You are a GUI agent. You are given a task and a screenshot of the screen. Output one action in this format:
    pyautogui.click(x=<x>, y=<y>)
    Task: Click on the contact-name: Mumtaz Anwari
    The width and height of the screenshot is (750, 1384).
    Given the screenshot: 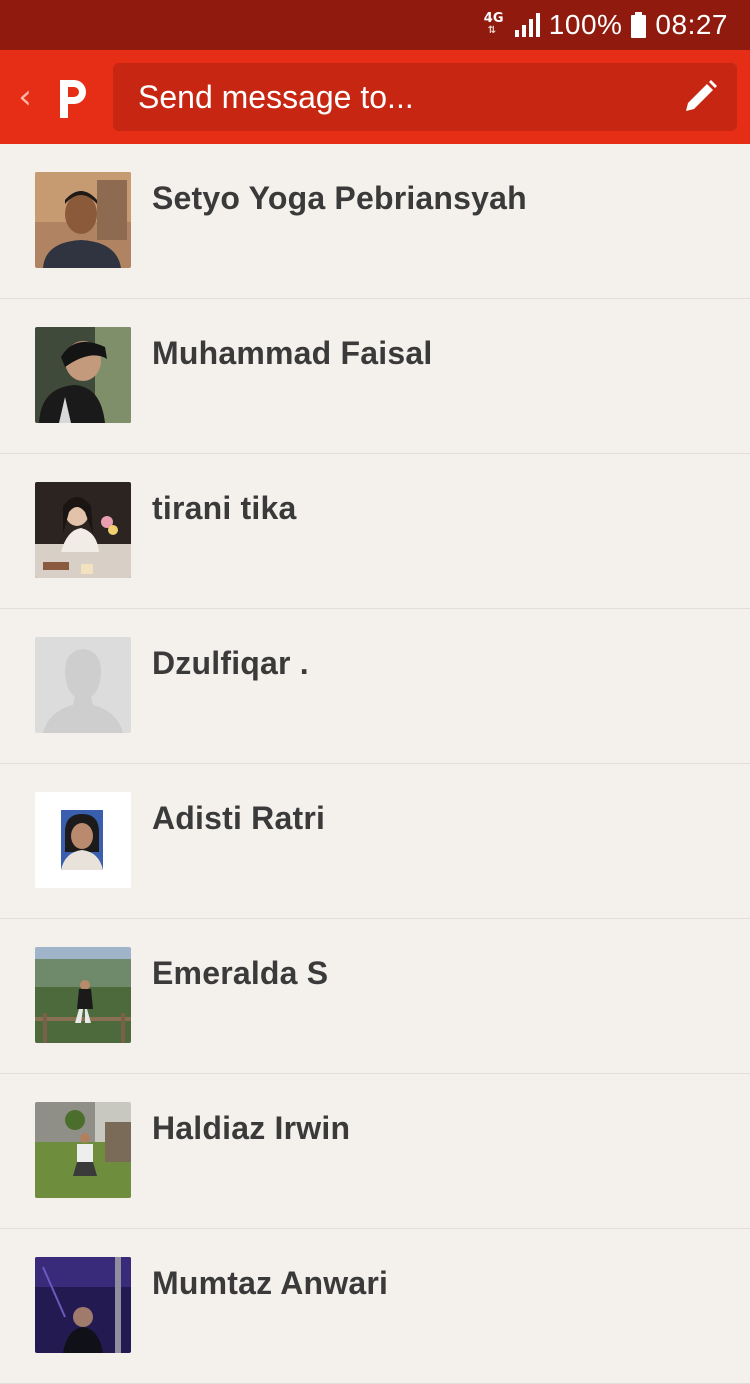 What is the action you would take?
    pyautogui.click(x=270, y=1283)
    